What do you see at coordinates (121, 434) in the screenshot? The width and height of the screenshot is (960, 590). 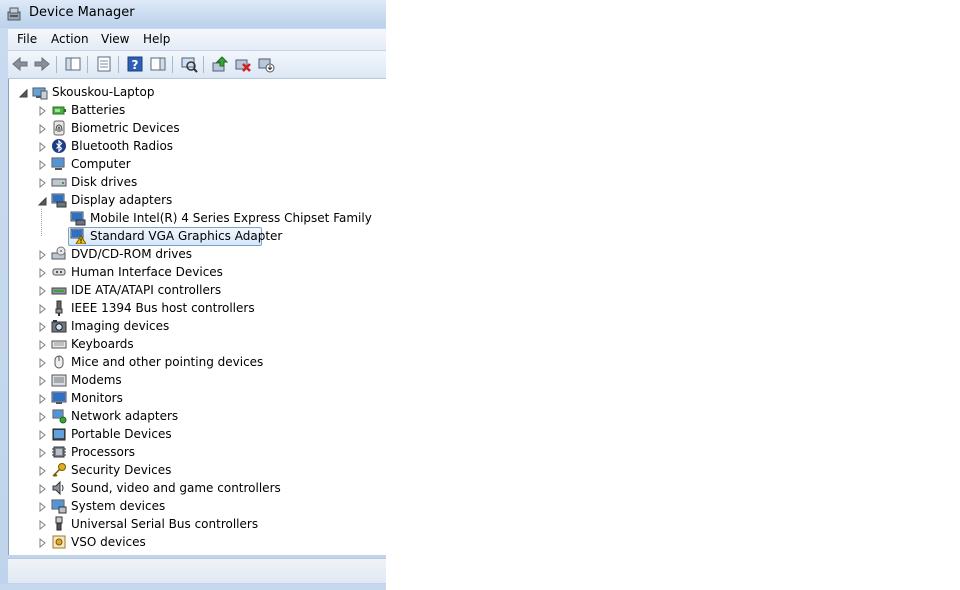 I see `tree-item-label: Portable Devices` at bounding box center [121, 434].